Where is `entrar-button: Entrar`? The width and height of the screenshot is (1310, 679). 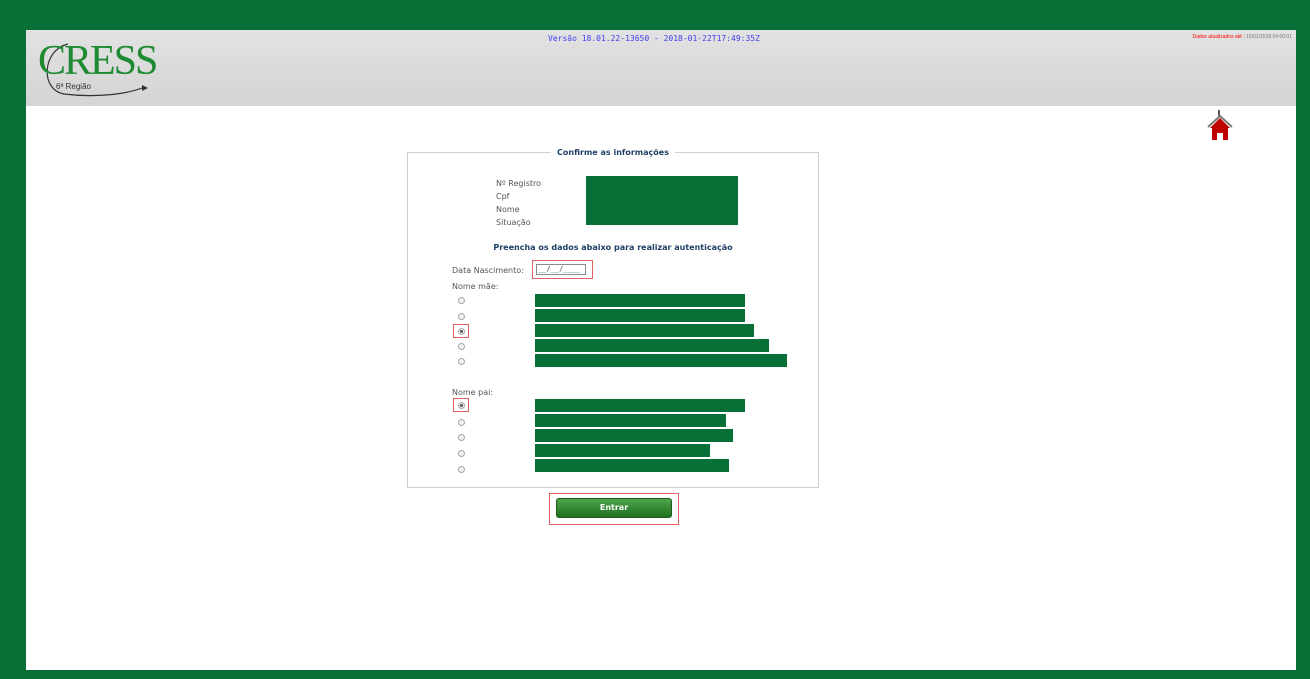 entrar-button: Entrar is located at coordinates (614, 508).